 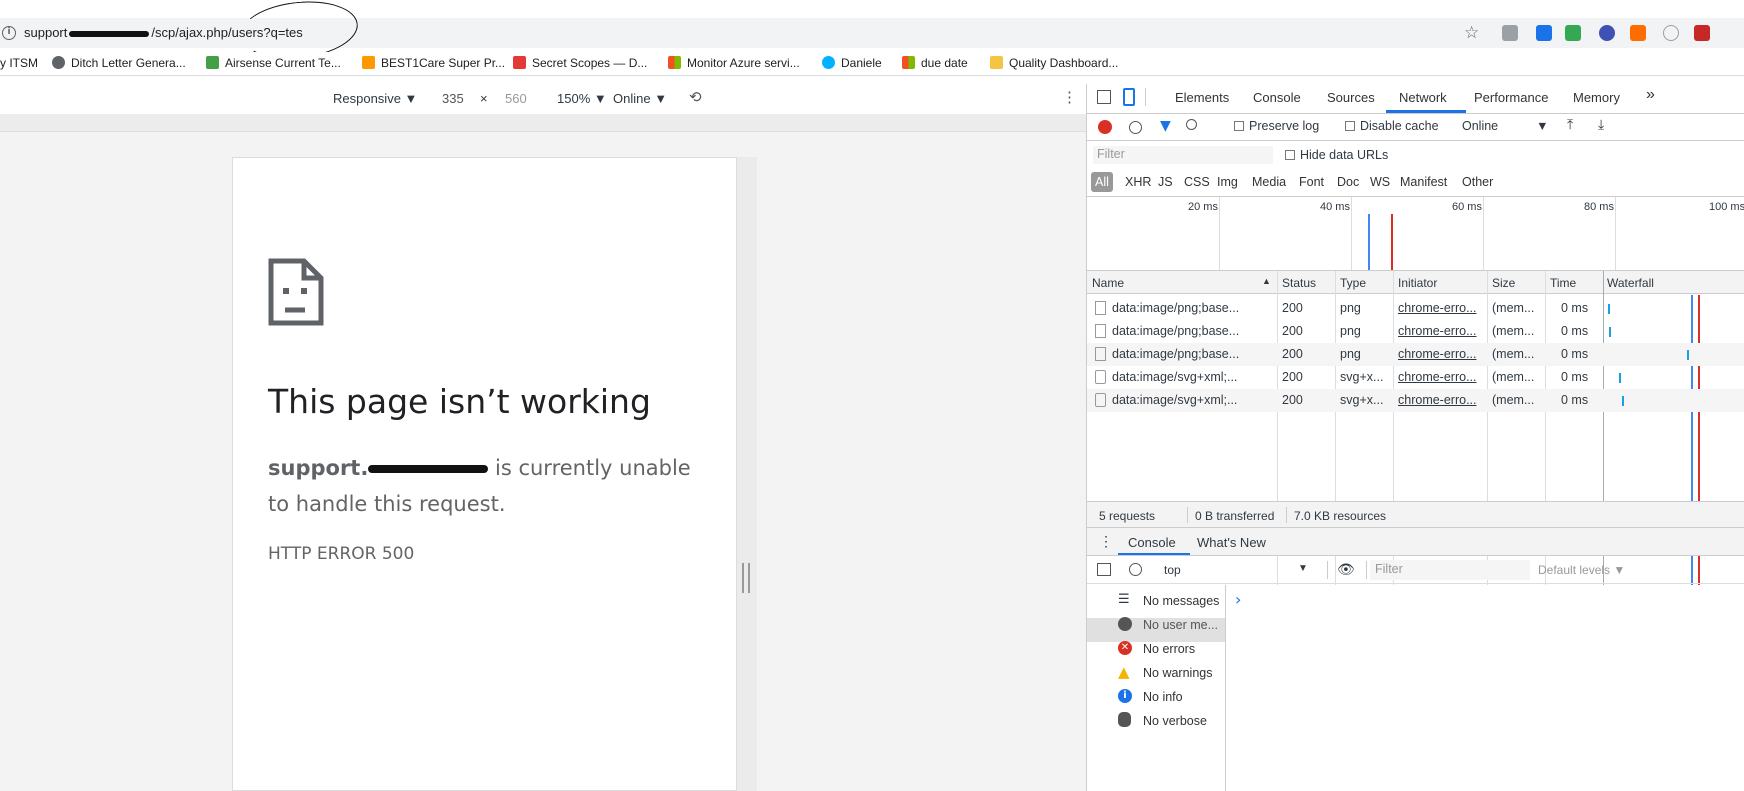 What do you see at coordinates (1505, 126) in the screenshot?
I see `throttling-select: Online ▼` at bounding box center [1505, 126].